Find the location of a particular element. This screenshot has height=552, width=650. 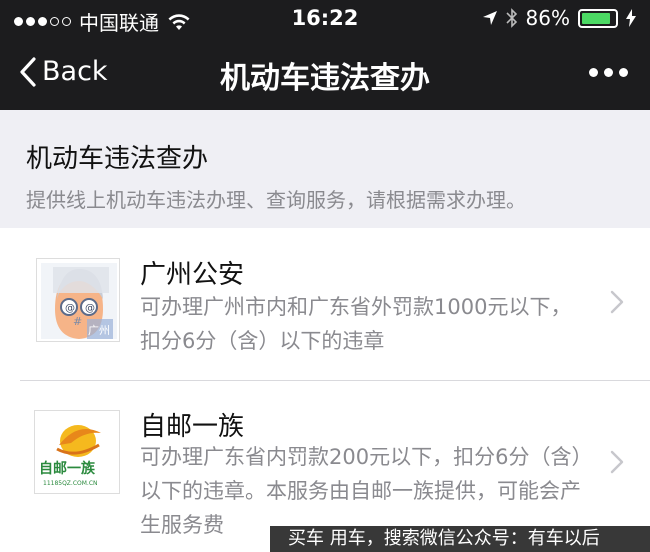

back-button: Back is located at coordinates (63, 71).